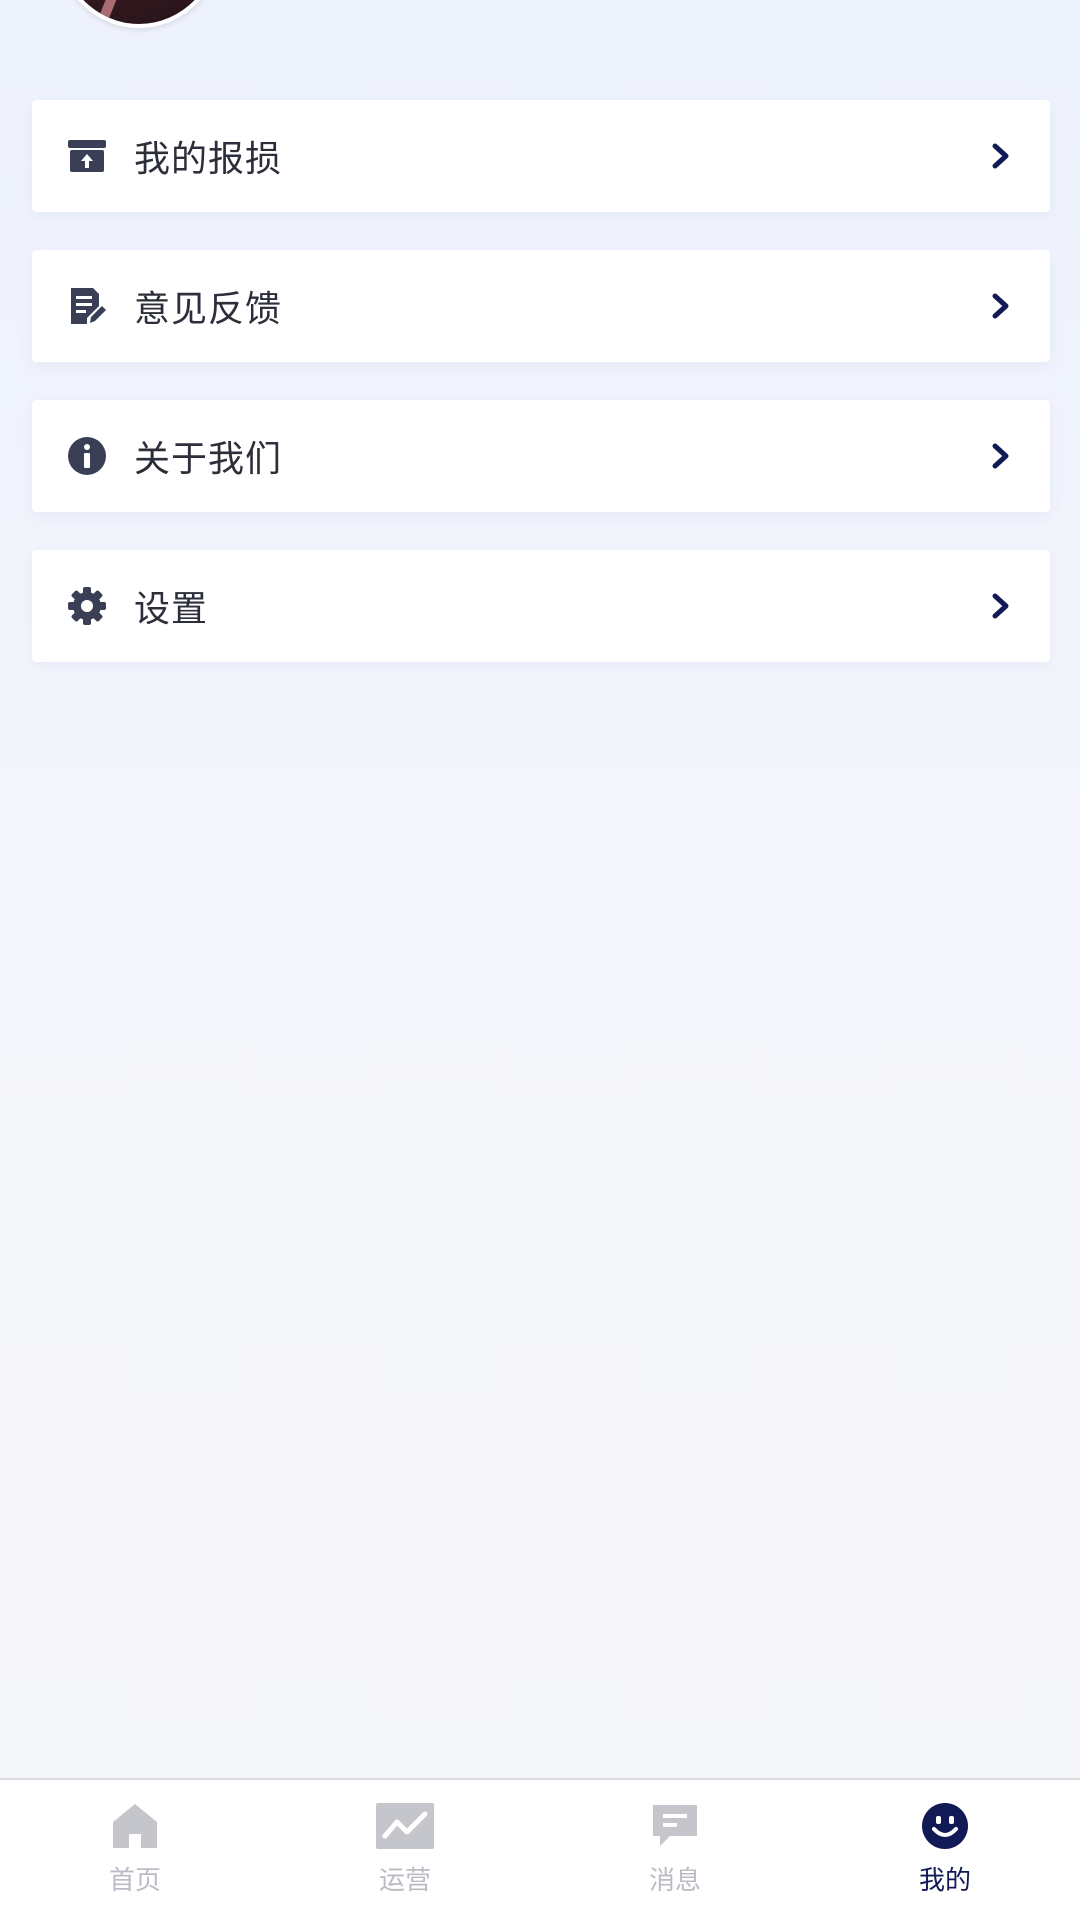 The image size is (1080, 1920). I want to click on tab-mine: 我的, so click(945, 1850).